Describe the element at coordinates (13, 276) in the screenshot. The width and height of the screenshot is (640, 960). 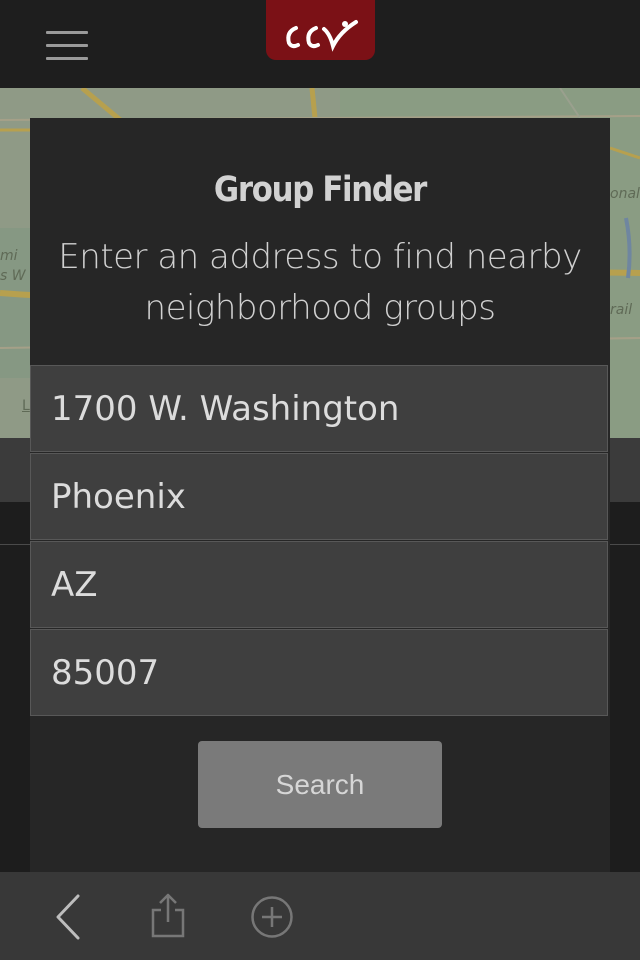
I see `map-label: s W` at that location.